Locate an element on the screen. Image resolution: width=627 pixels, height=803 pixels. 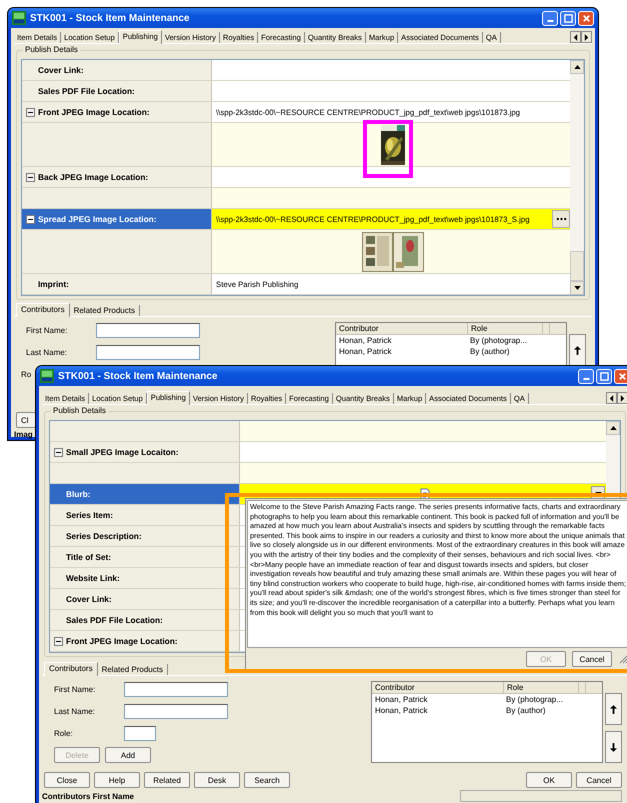
popup-button: Cancel is located at coordinates (592, 659).